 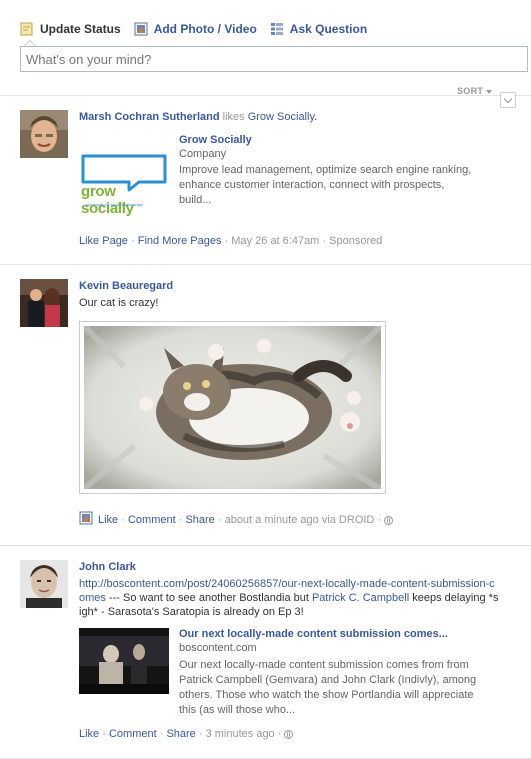 What do you see at coordinates (277, 29) in the screenshot?
I see `question-list-icon` at bounding box center [277, 29].